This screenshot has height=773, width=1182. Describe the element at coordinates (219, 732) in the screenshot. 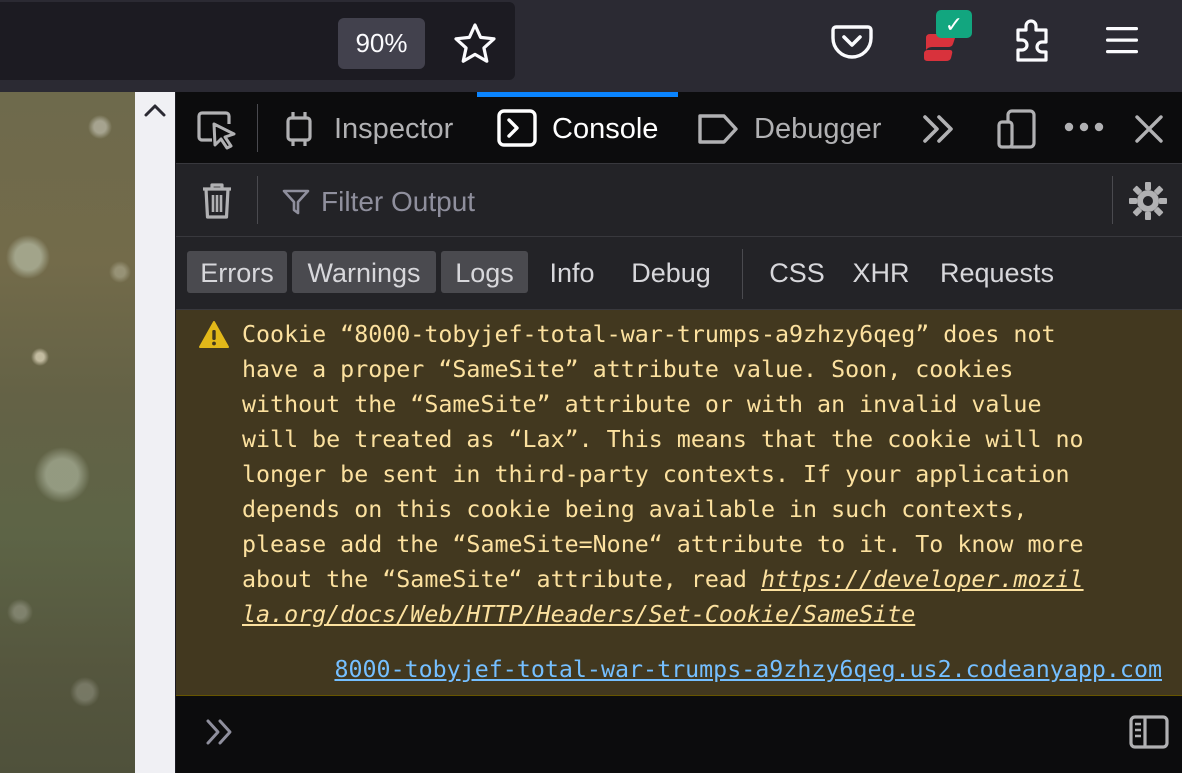

I see `console-prompt-chevron-icon` at that location.